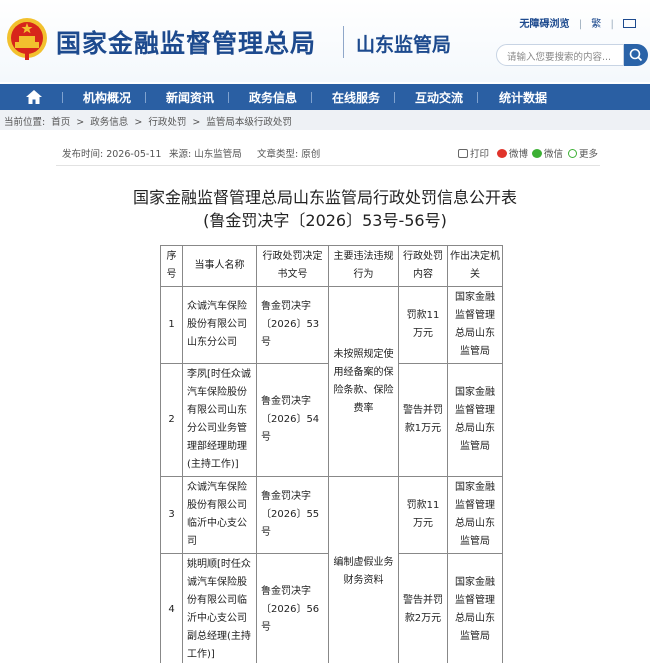 The width and height of the screenshot is (650, 663). Describe the element at coordinates (512, 153) in the screenshot. I see `weibo-share-button: 微博` at that location.